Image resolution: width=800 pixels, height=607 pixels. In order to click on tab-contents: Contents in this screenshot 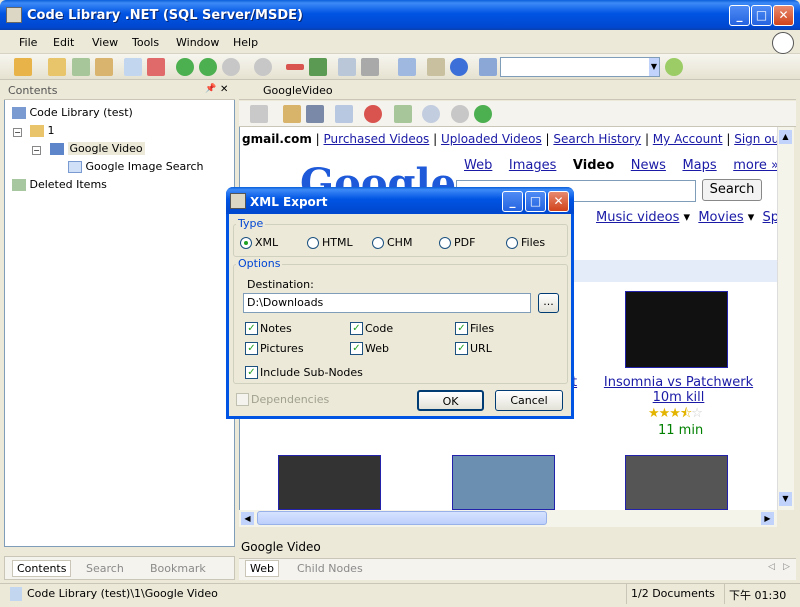, I will do `click(42, 568)`.